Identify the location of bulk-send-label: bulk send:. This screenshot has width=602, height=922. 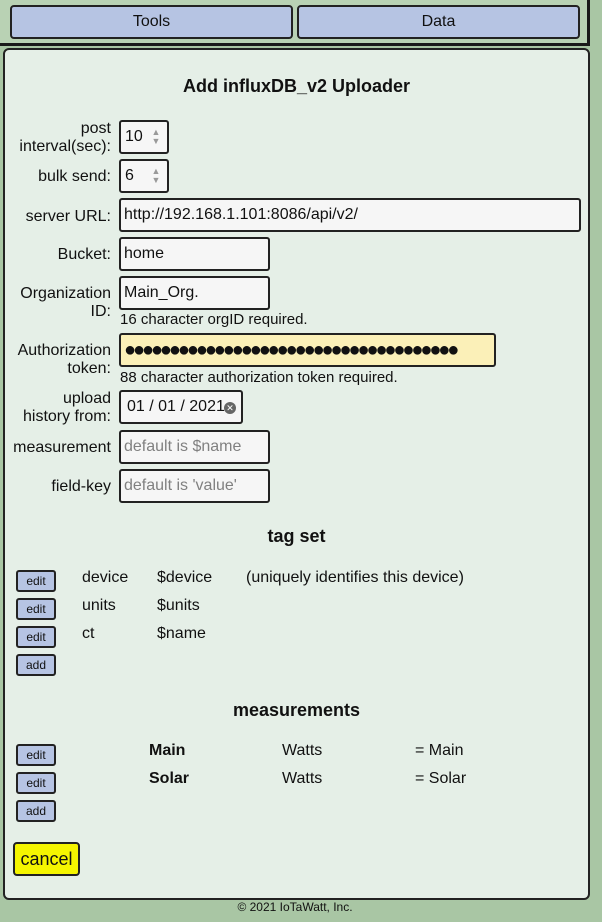
(74, 176).